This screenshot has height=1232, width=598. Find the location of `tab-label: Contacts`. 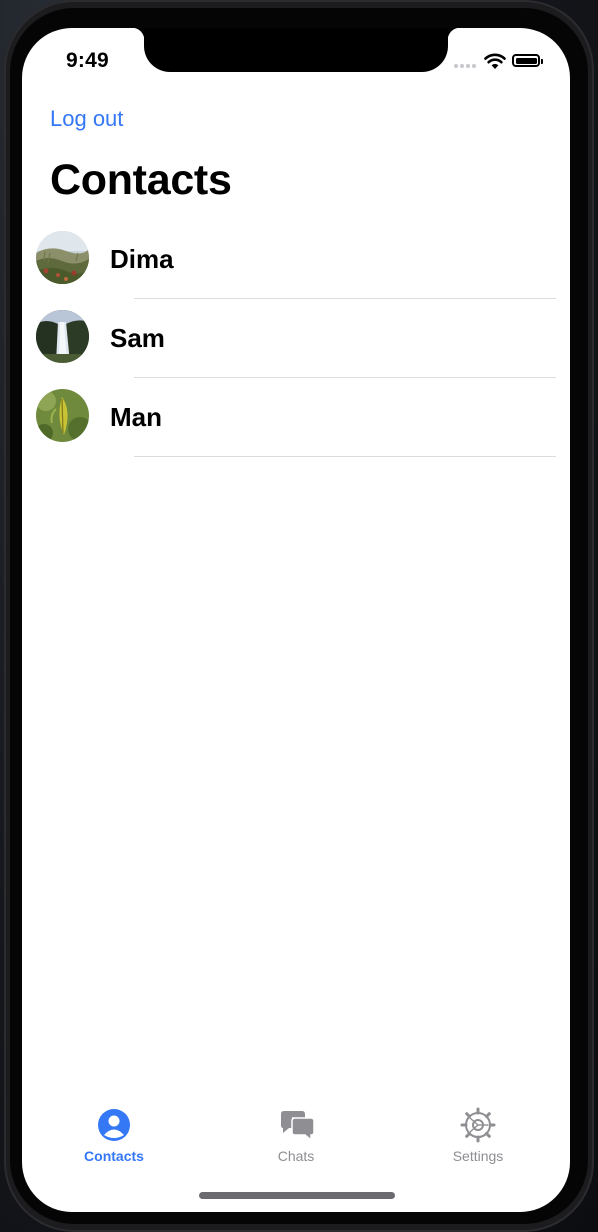

tab-label: Contacts is located at coordinates (114, 1156).